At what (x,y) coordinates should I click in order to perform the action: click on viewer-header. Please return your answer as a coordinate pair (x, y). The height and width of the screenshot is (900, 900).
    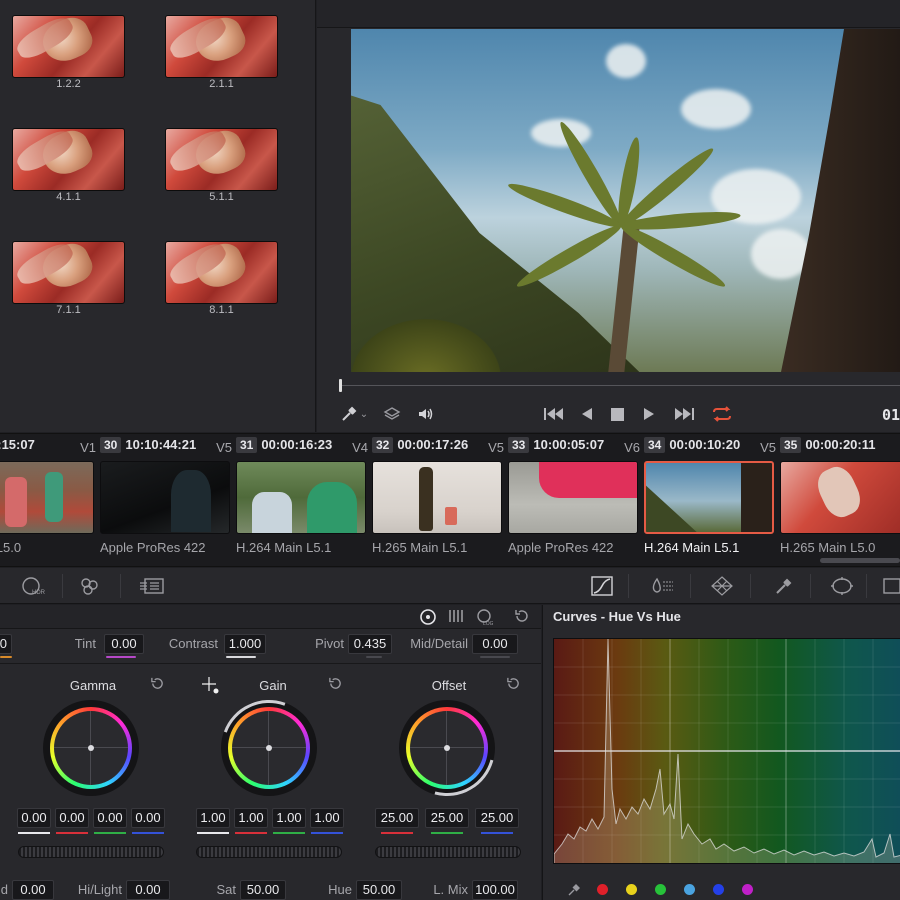
    Looking at the image, I should click on (608, 14).